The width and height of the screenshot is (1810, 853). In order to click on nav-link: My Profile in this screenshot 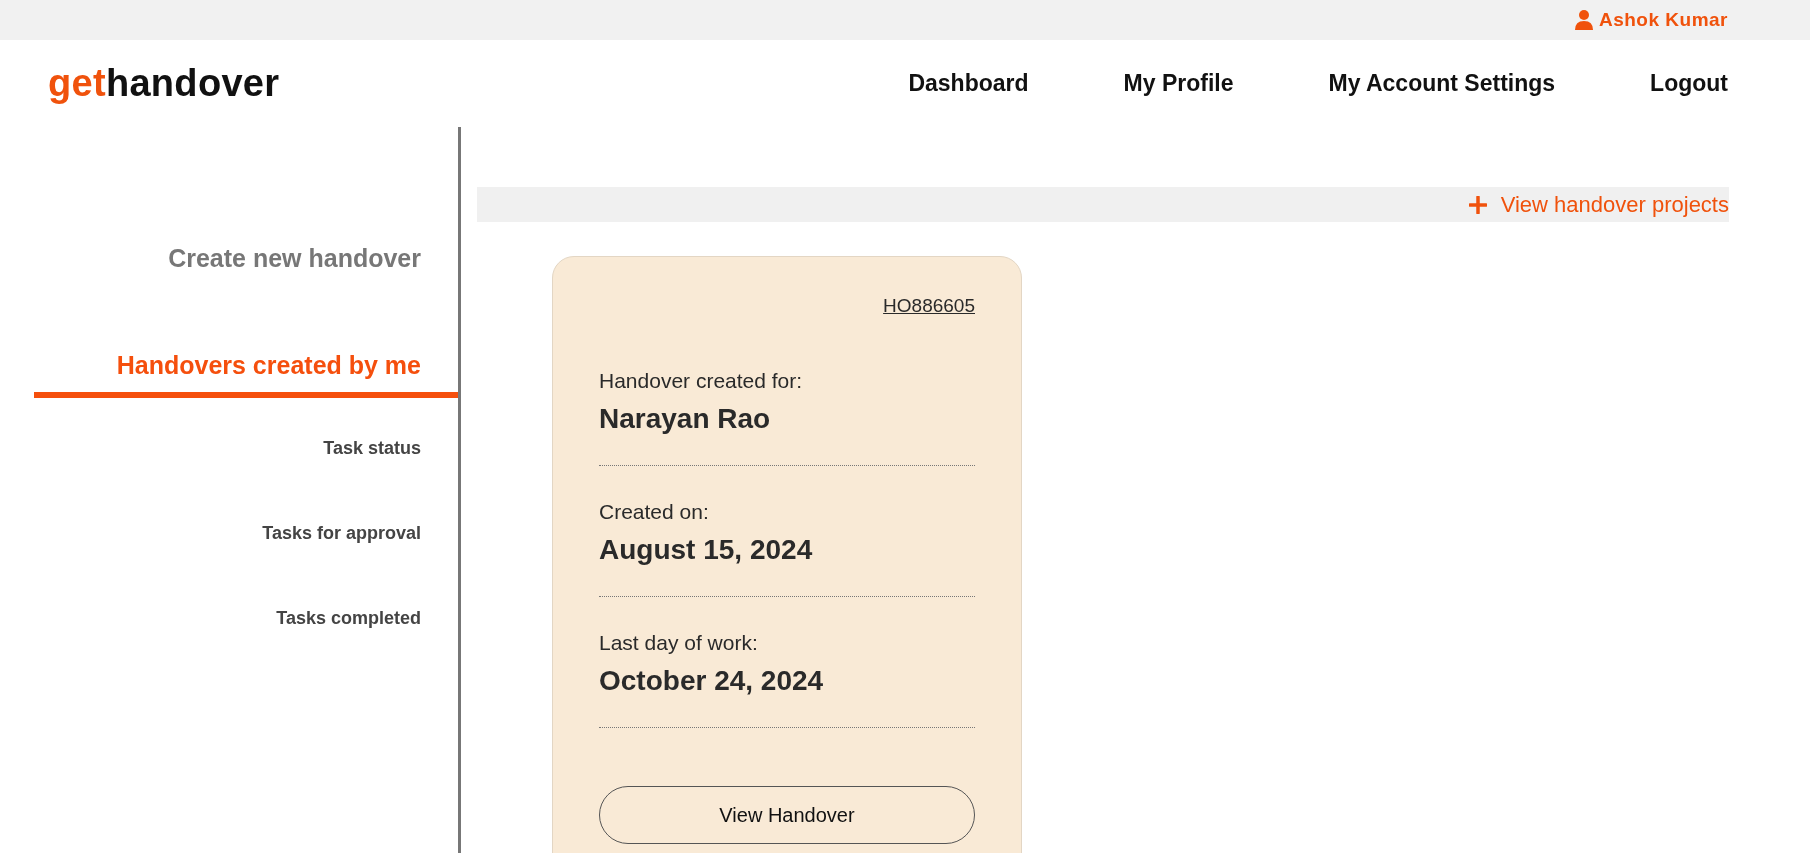, I will do `click(1178, 83)`.